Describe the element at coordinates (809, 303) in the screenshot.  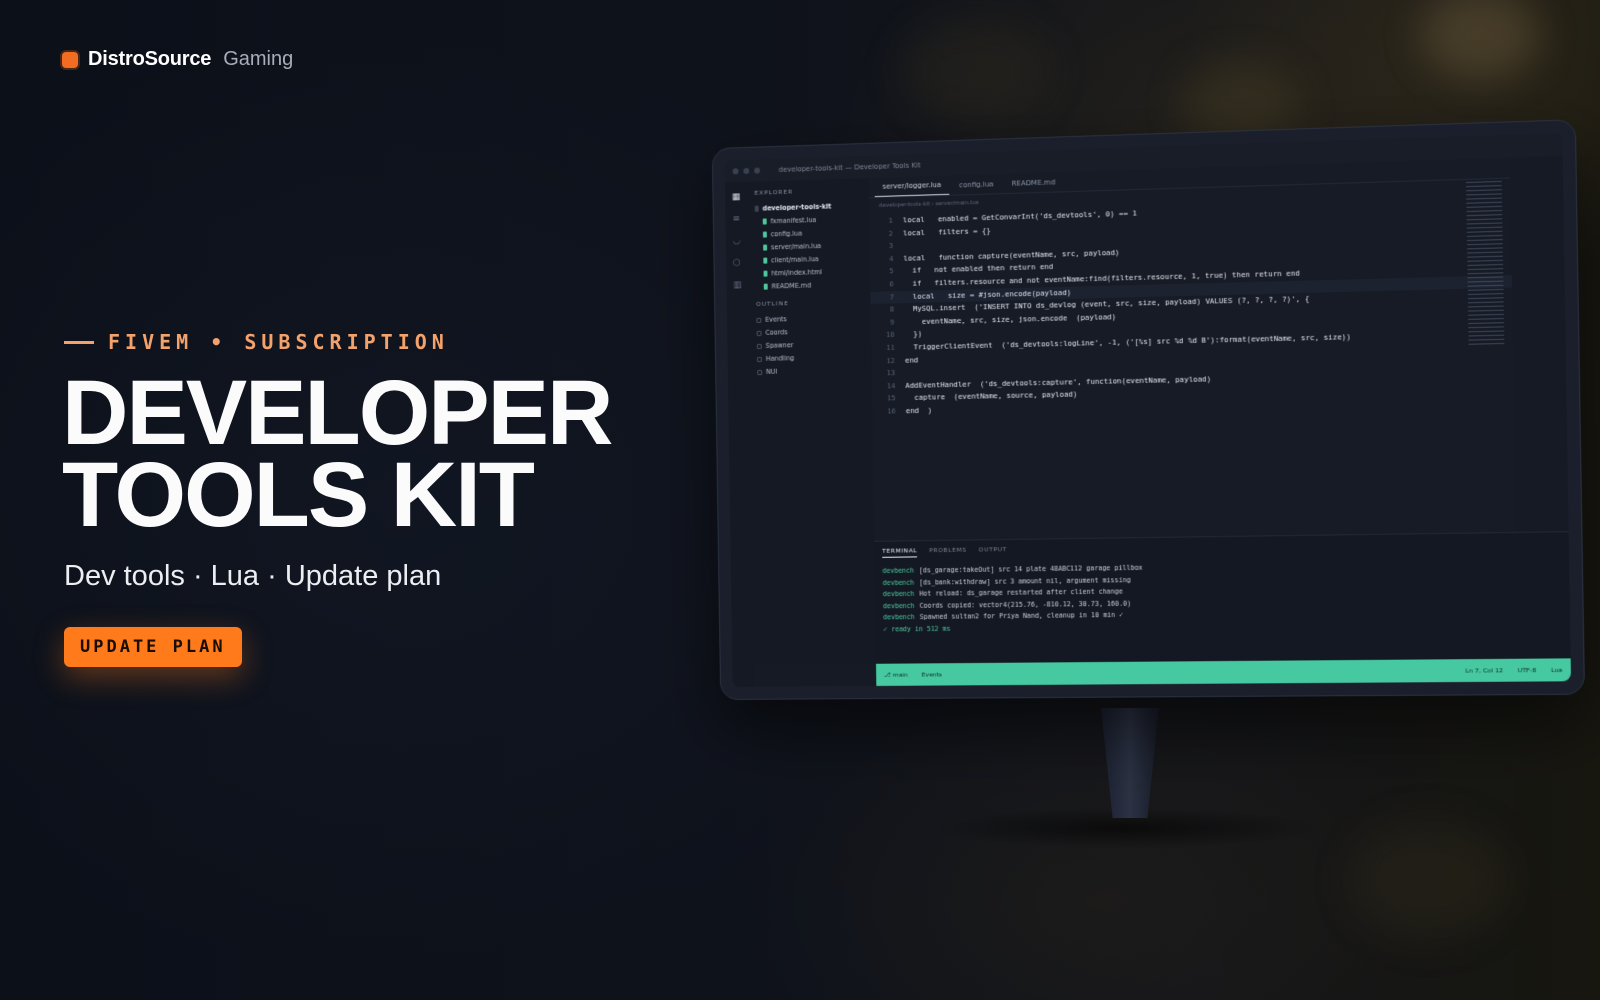
I see `outline-header: OUTLINE` at that location.